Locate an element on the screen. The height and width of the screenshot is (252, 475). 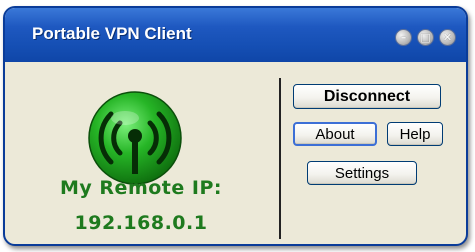
maximize-button: □ is located at coordinates (425, 37).